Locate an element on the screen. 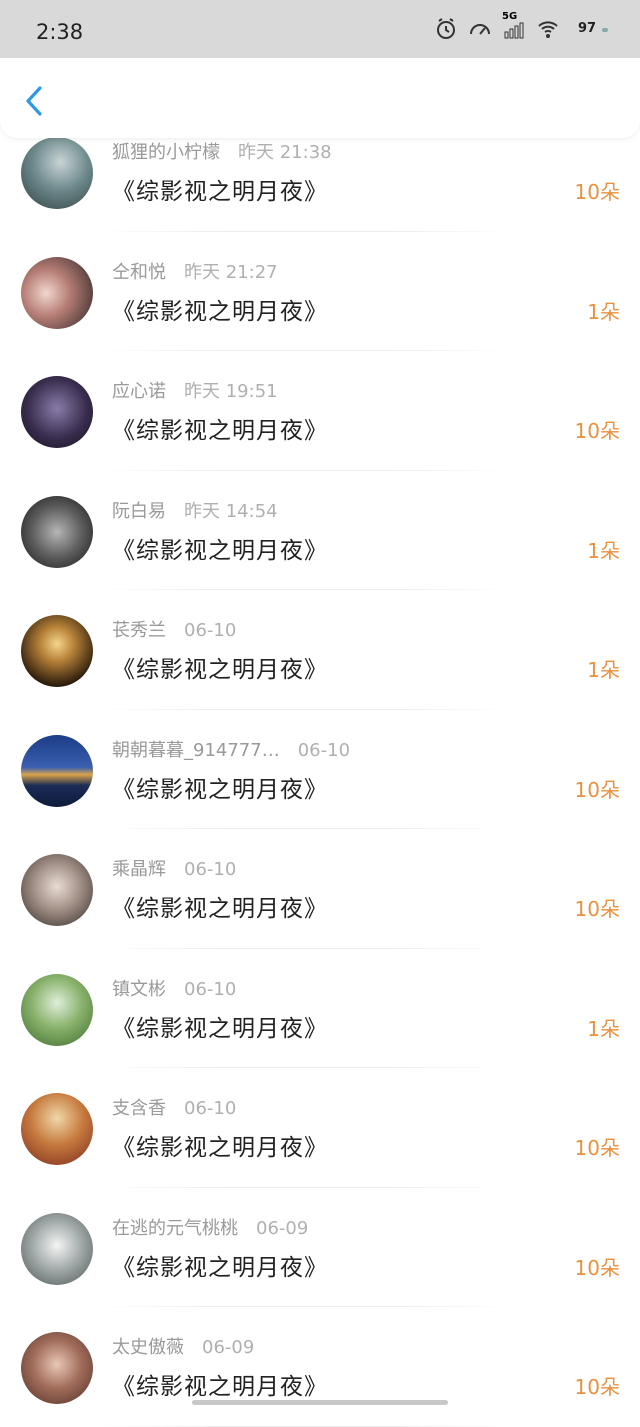 Image resolution: width=640 pixels, height=1427 pixels. list-item: 朝朝暮暮_914777… 06-10 《综影视之明月夜》 10朵 is located at coordinates (320, 769).